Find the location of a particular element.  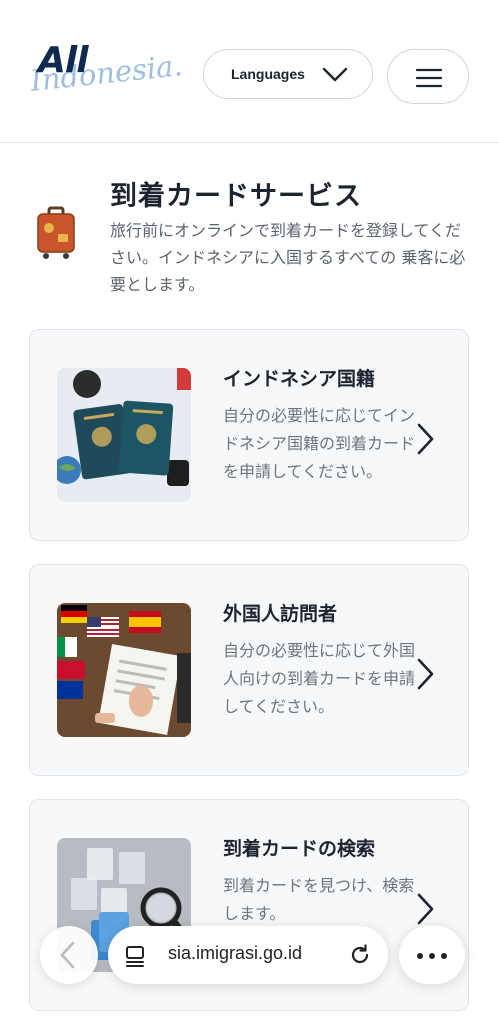

browser-url: sia.imigrasi.go.id is located at coordinates (235, 953).